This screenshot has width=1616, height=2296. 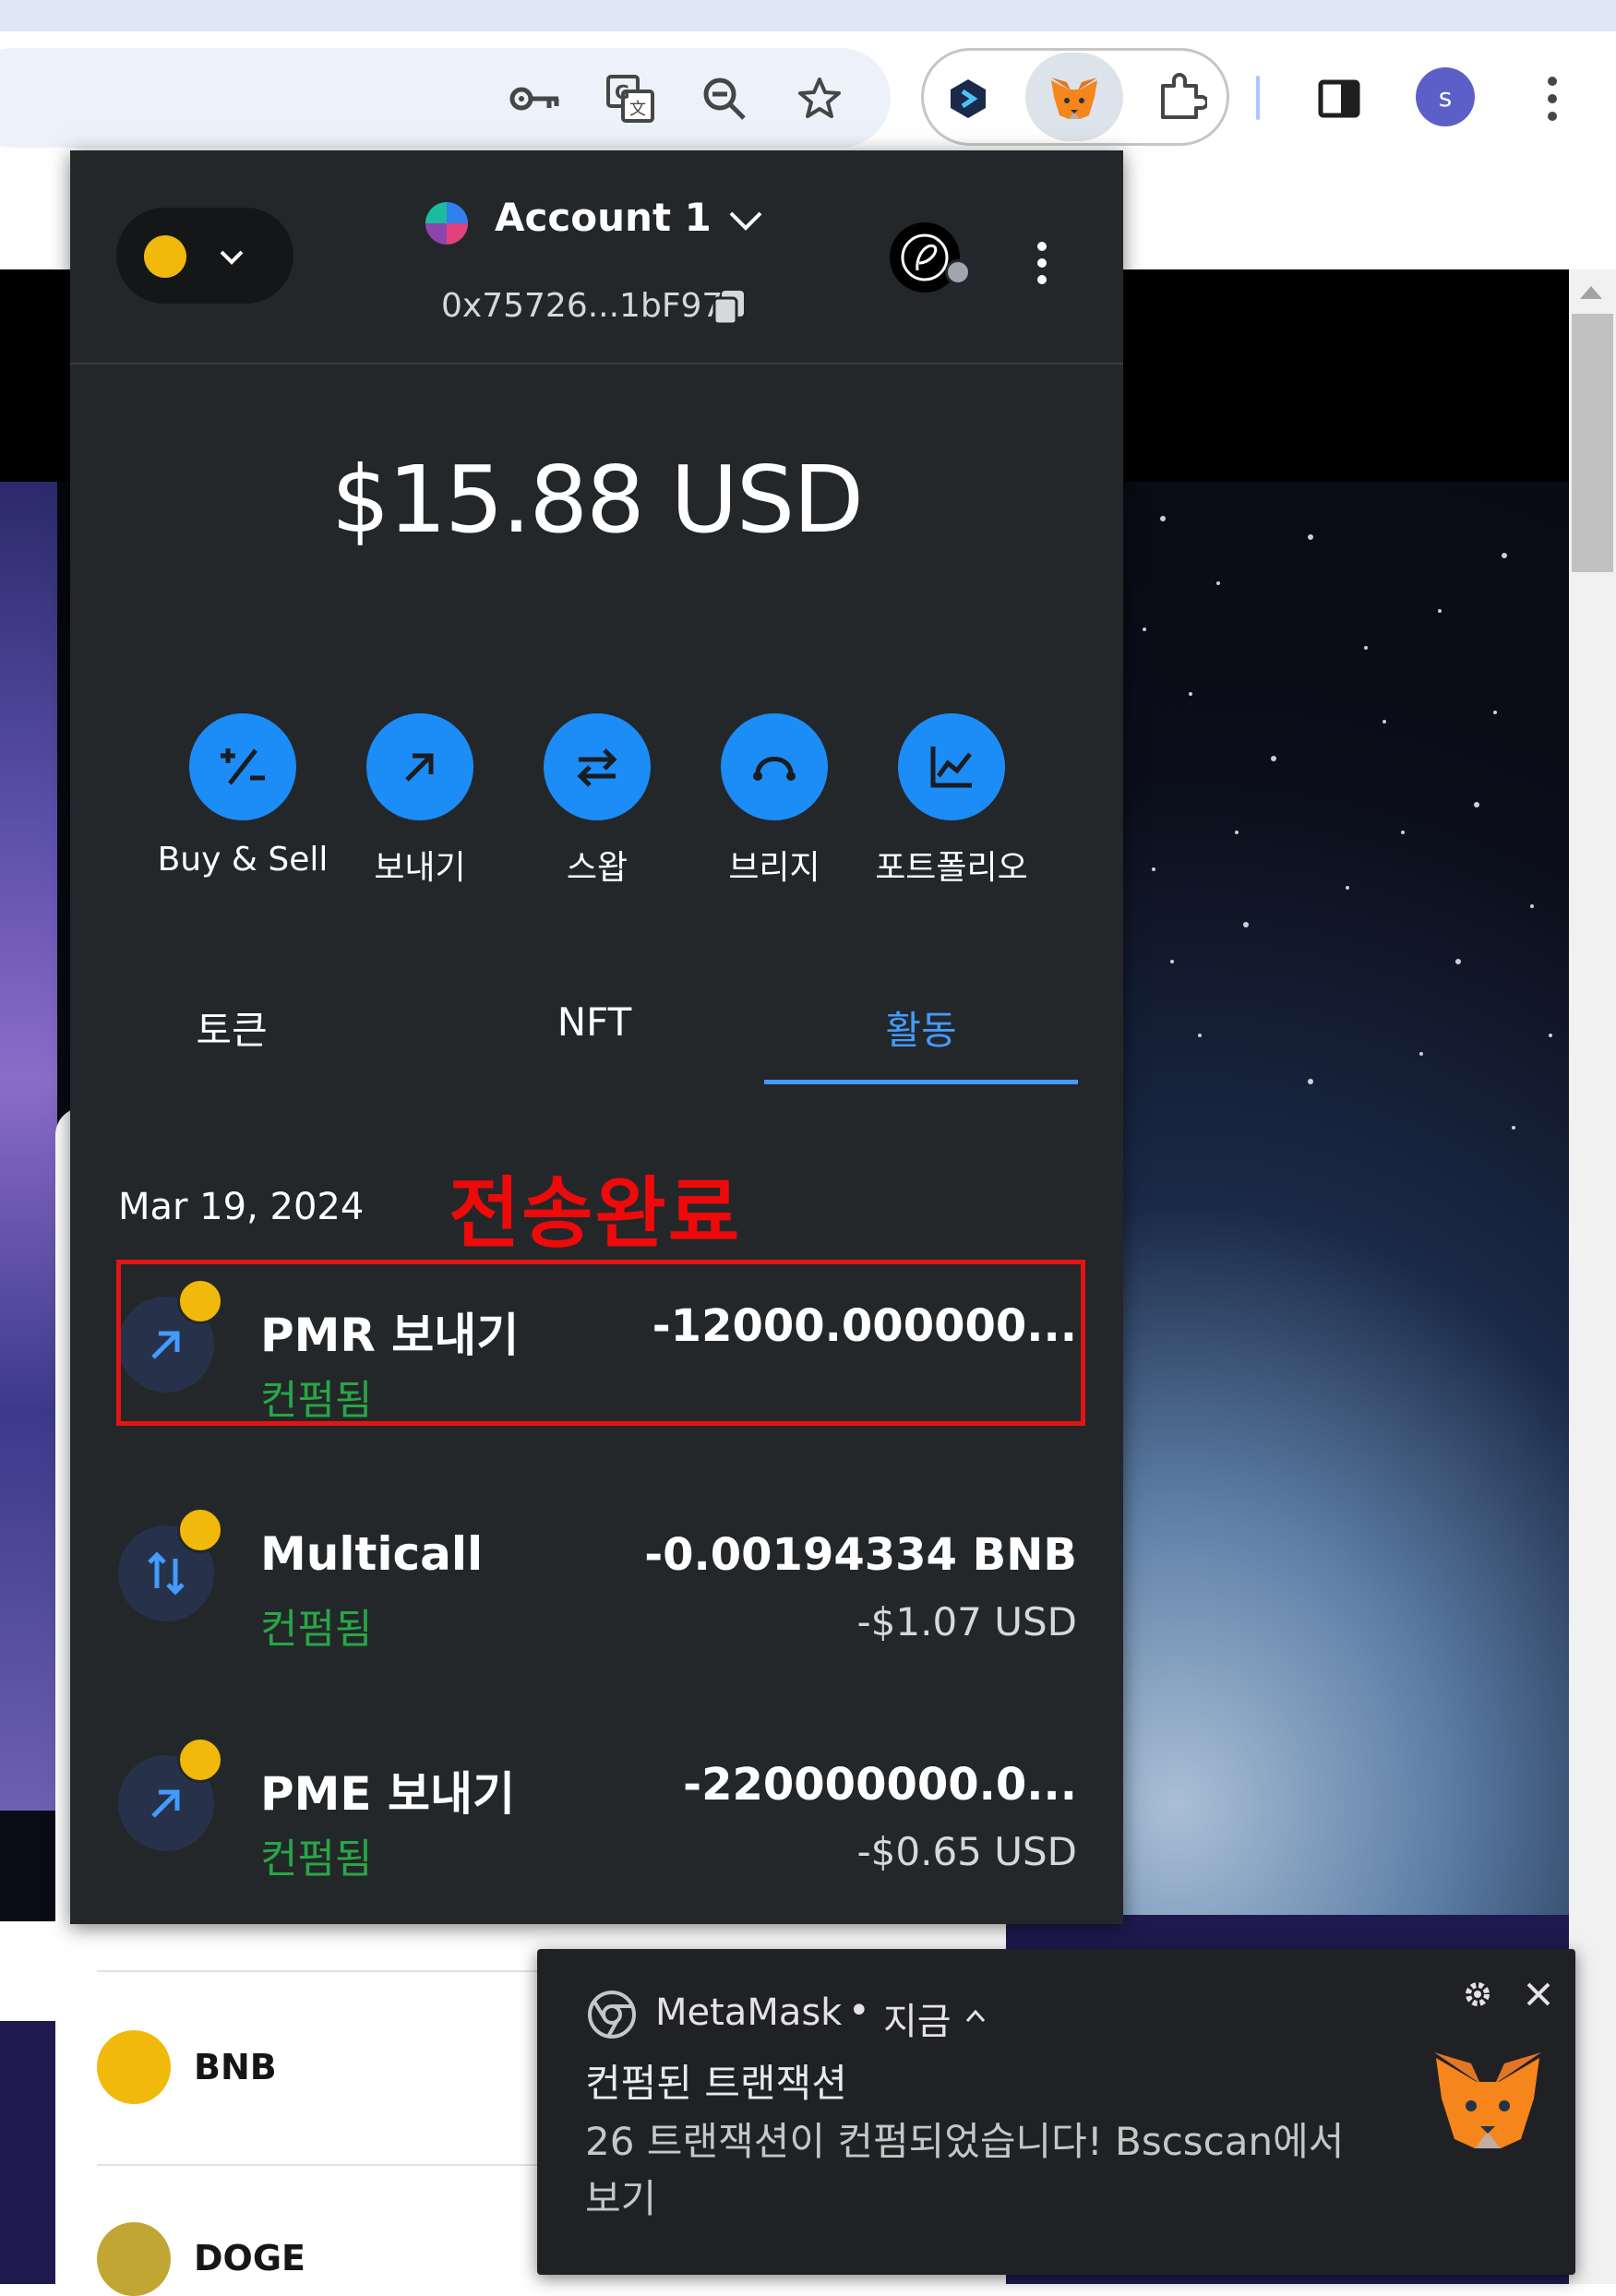 I want to click on transaction-title: PME 보내기, so click(x=387, y=1794).